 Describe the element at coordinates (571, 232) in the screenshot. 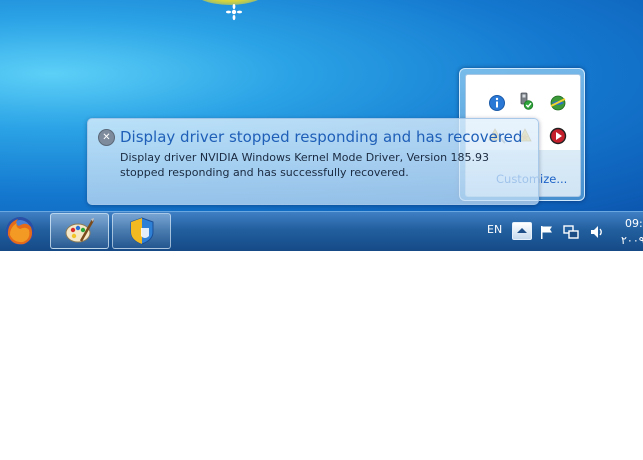

I see `network-icon` at that location.